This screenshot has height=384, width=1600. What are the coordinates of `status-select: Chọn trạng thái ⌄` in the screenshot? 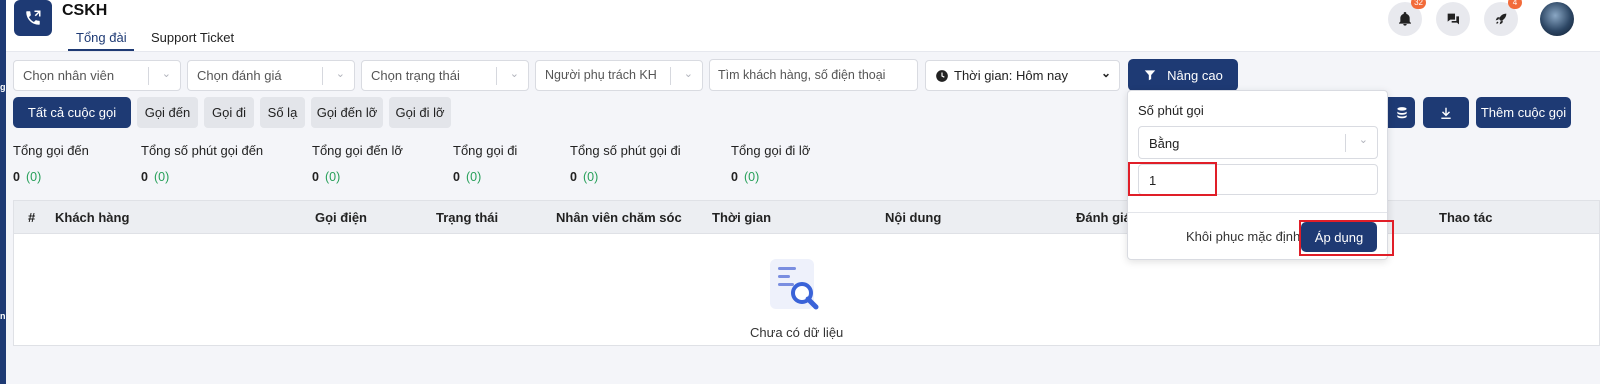 It's located at (445, 75).